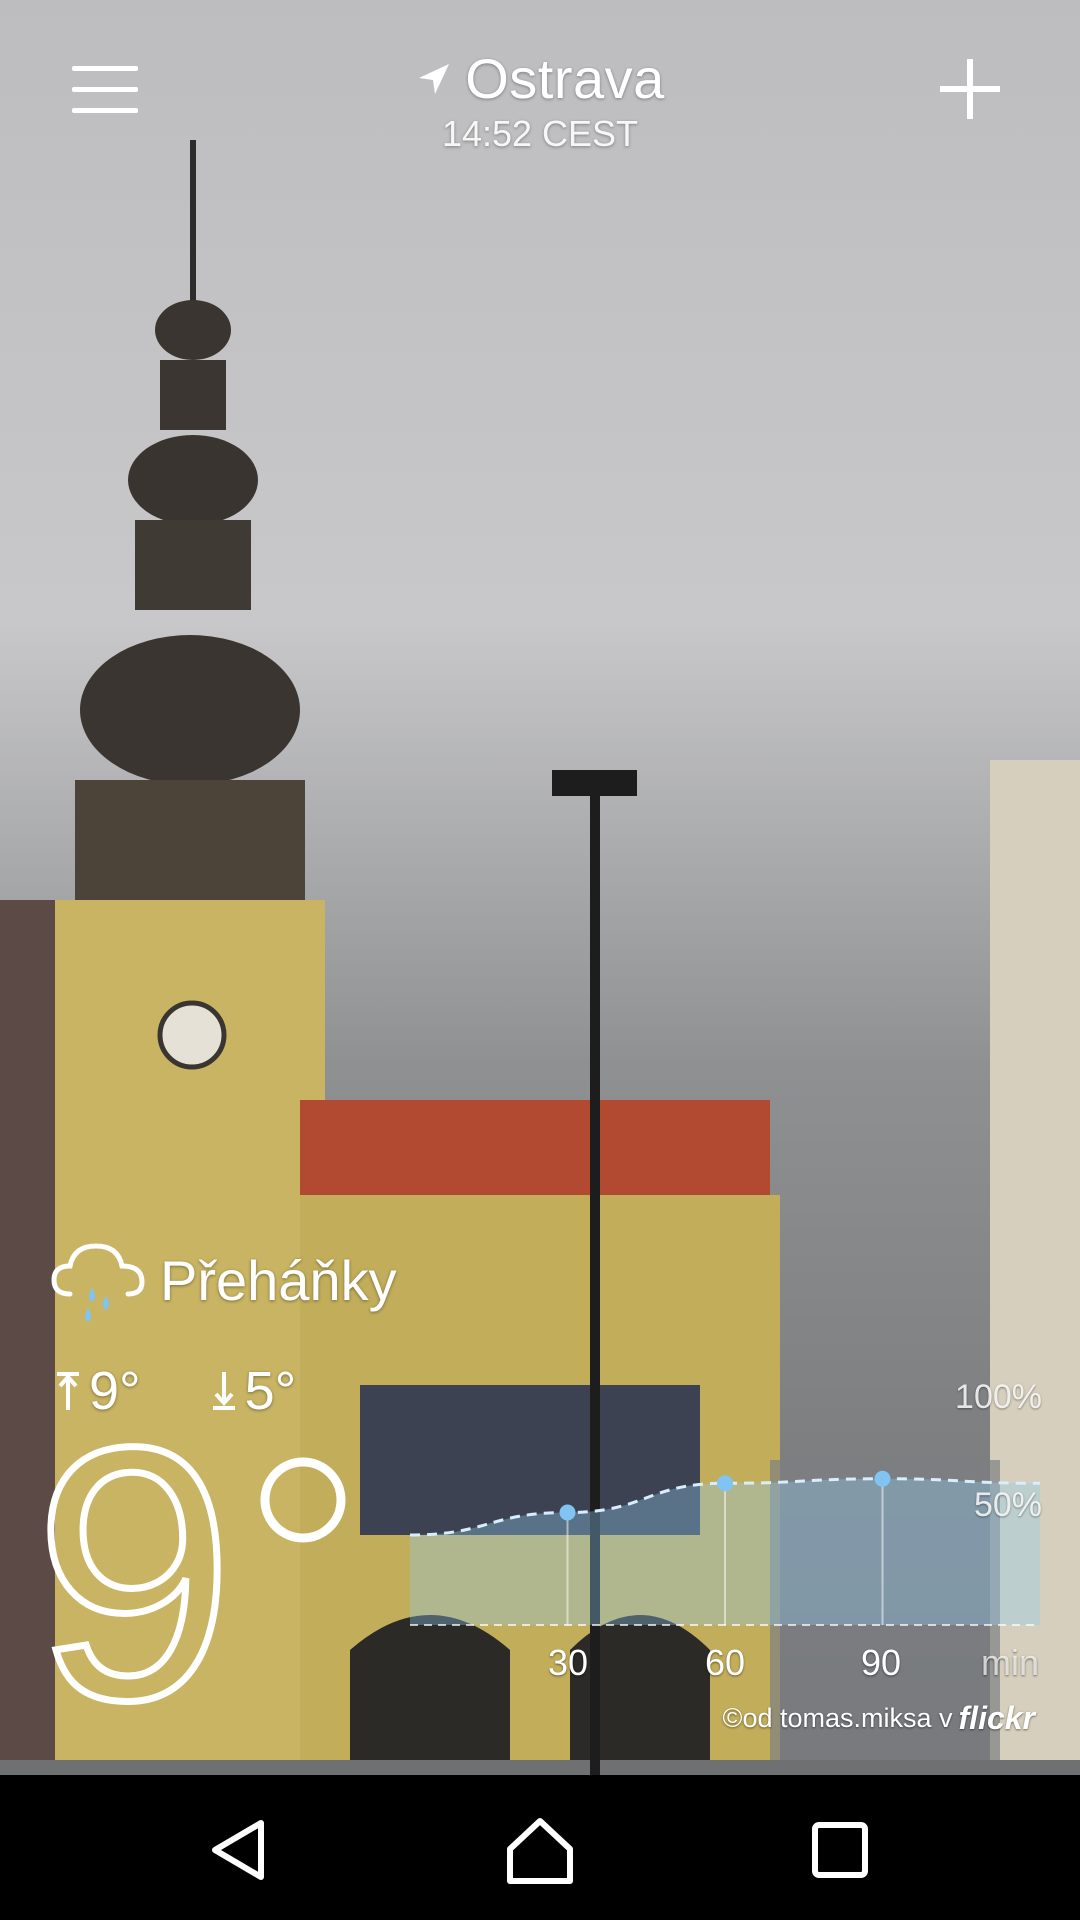 The height and width of the screenshot is (1920, 1080). I want to click on home-button, so click(540, 1850).